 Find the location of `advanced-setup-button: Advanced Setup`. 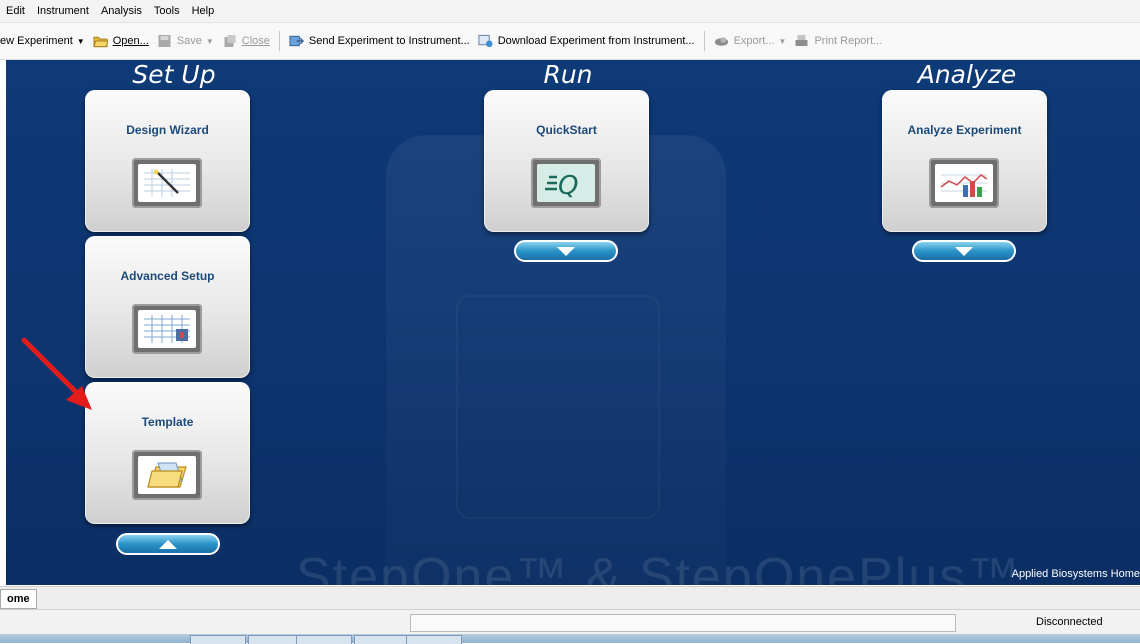

advanced-setup-button: Advanced Setup is located at coordinates (167, 307).